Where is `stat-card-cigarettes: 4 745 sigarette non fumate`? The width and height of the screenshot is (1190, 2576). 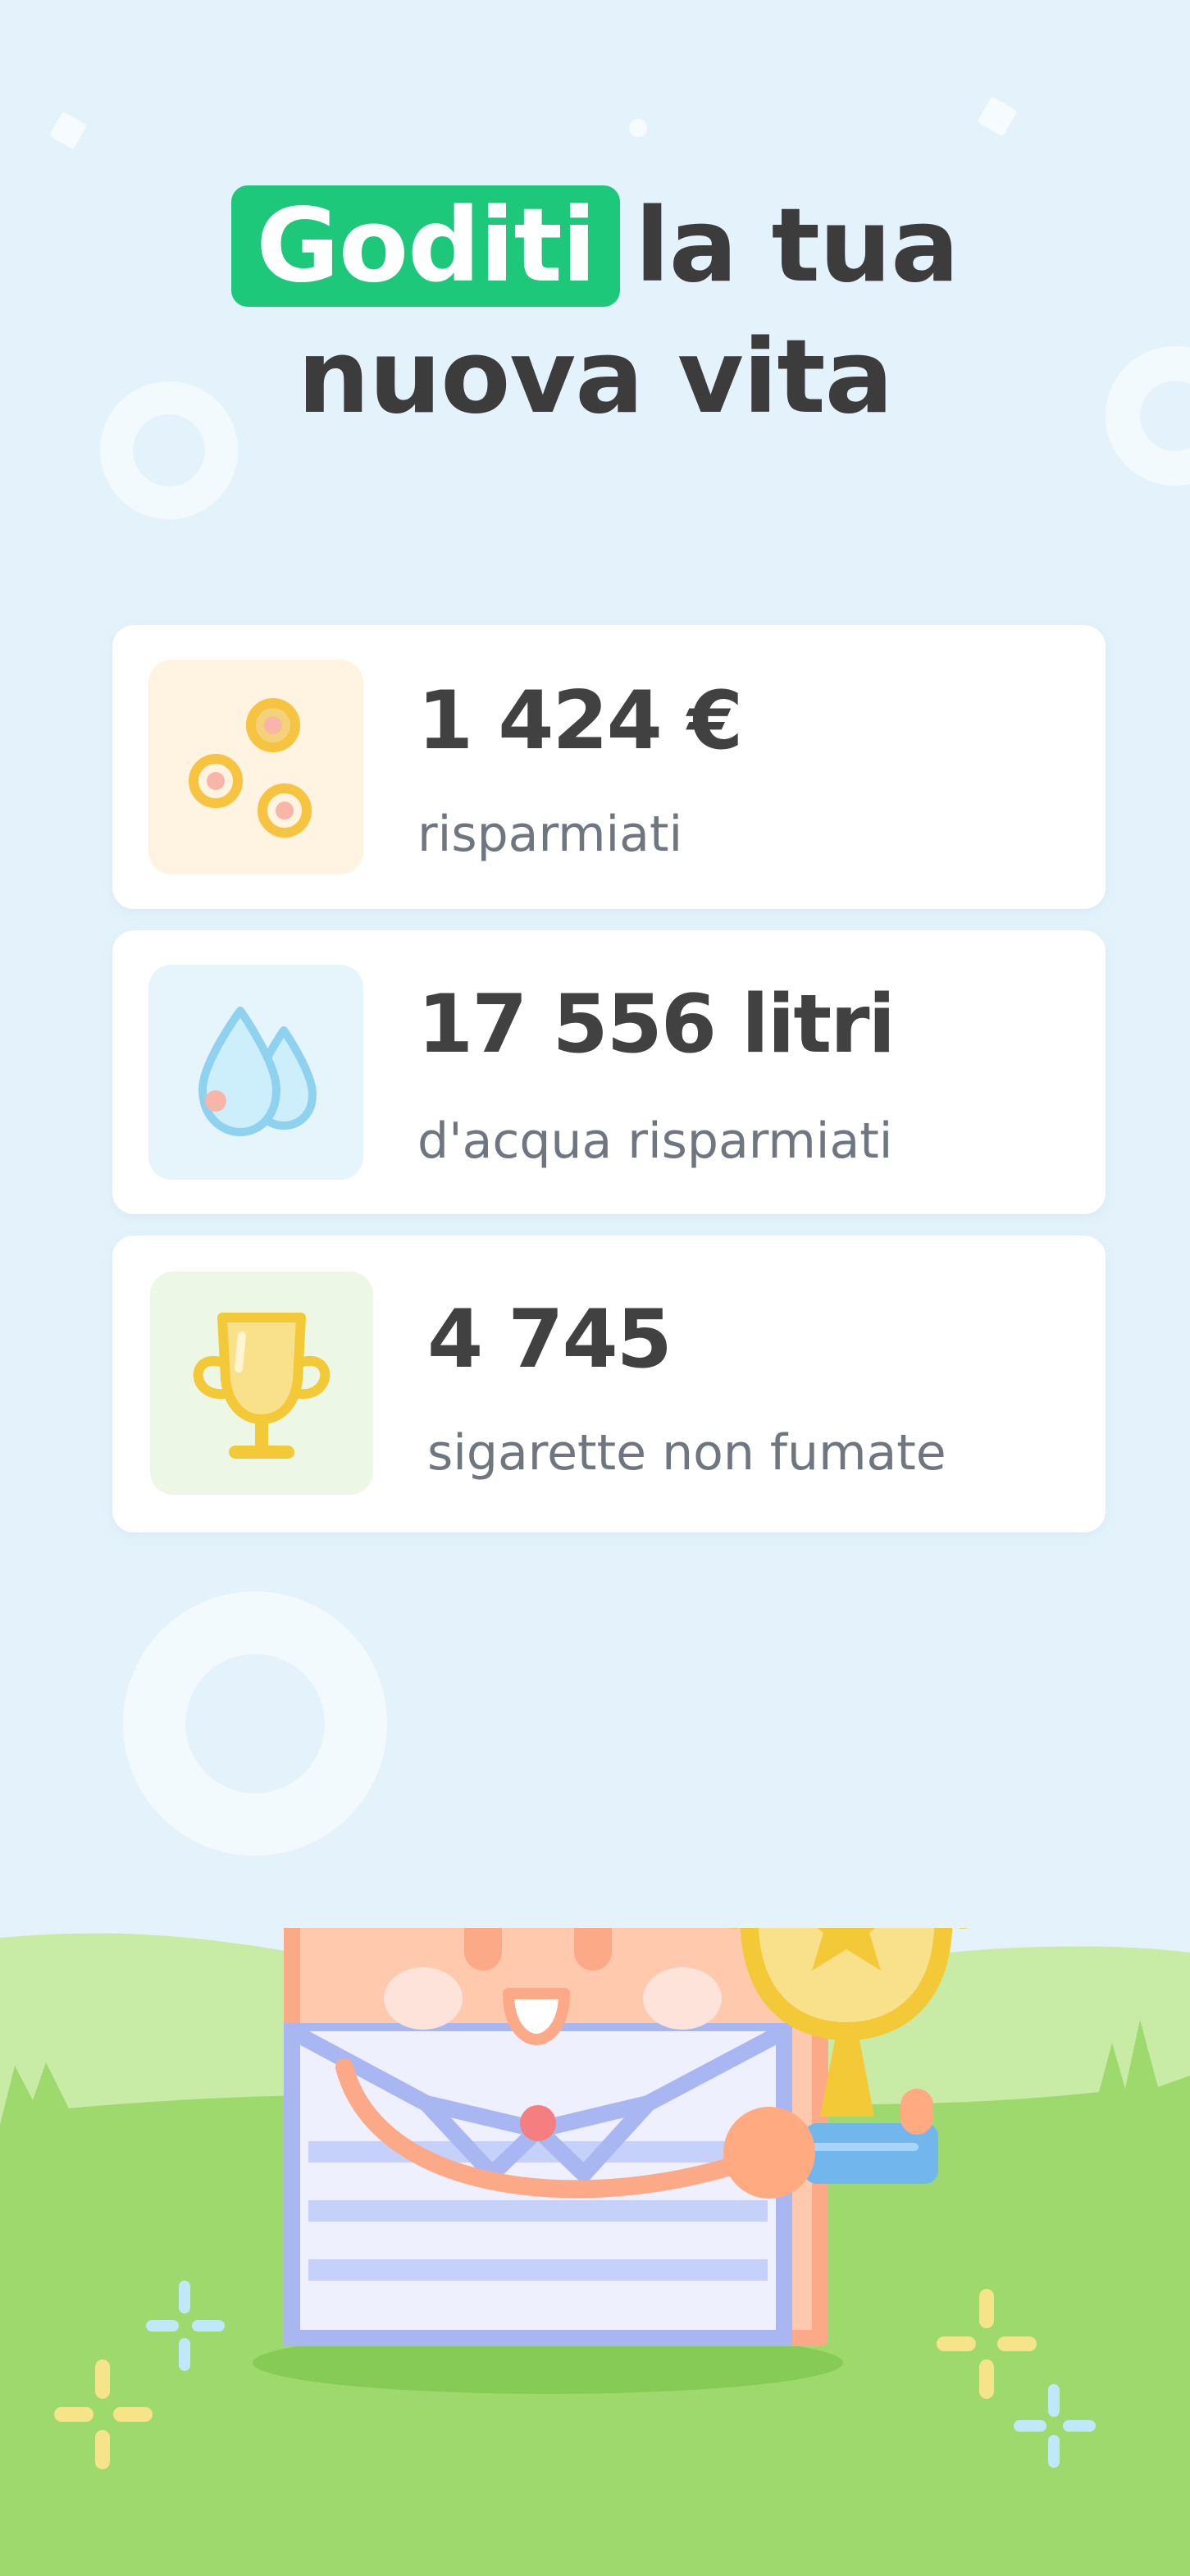
stat-card-cigarettes: 4 745 sigarette non fumate is located at coordinates (609, 1384).